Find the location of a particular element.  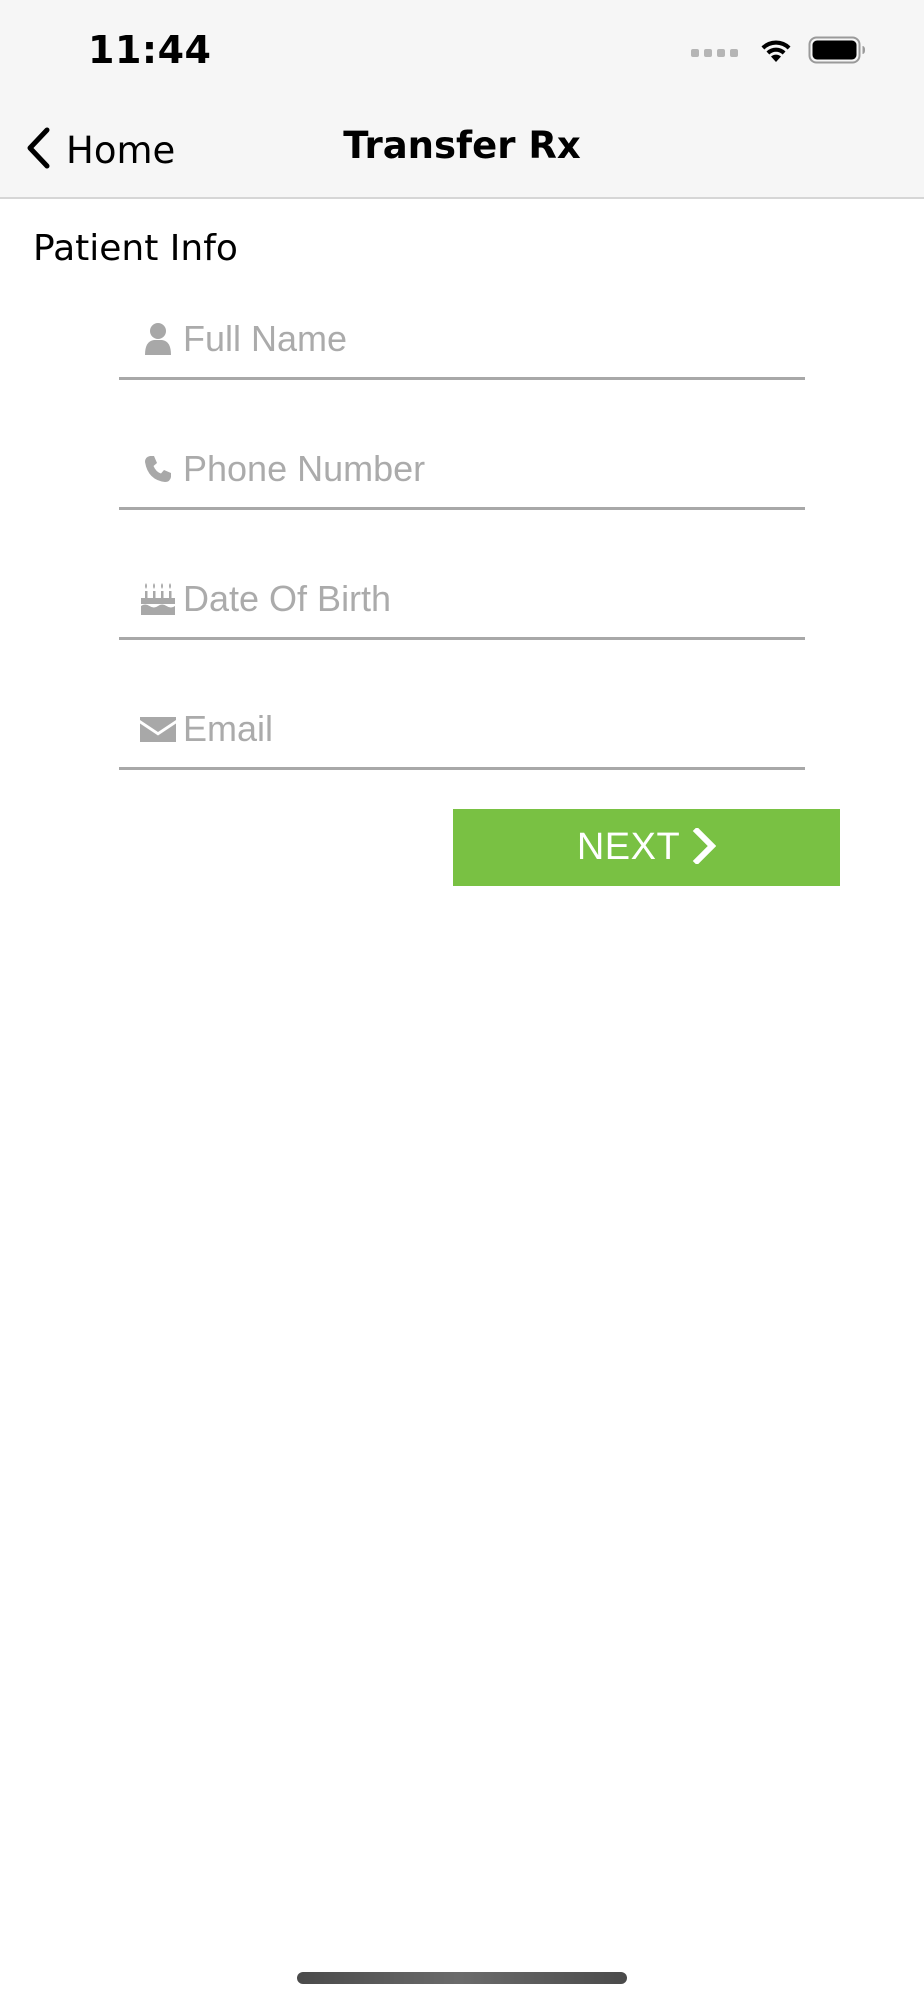

status-icons is located at coordinates (778, 52).